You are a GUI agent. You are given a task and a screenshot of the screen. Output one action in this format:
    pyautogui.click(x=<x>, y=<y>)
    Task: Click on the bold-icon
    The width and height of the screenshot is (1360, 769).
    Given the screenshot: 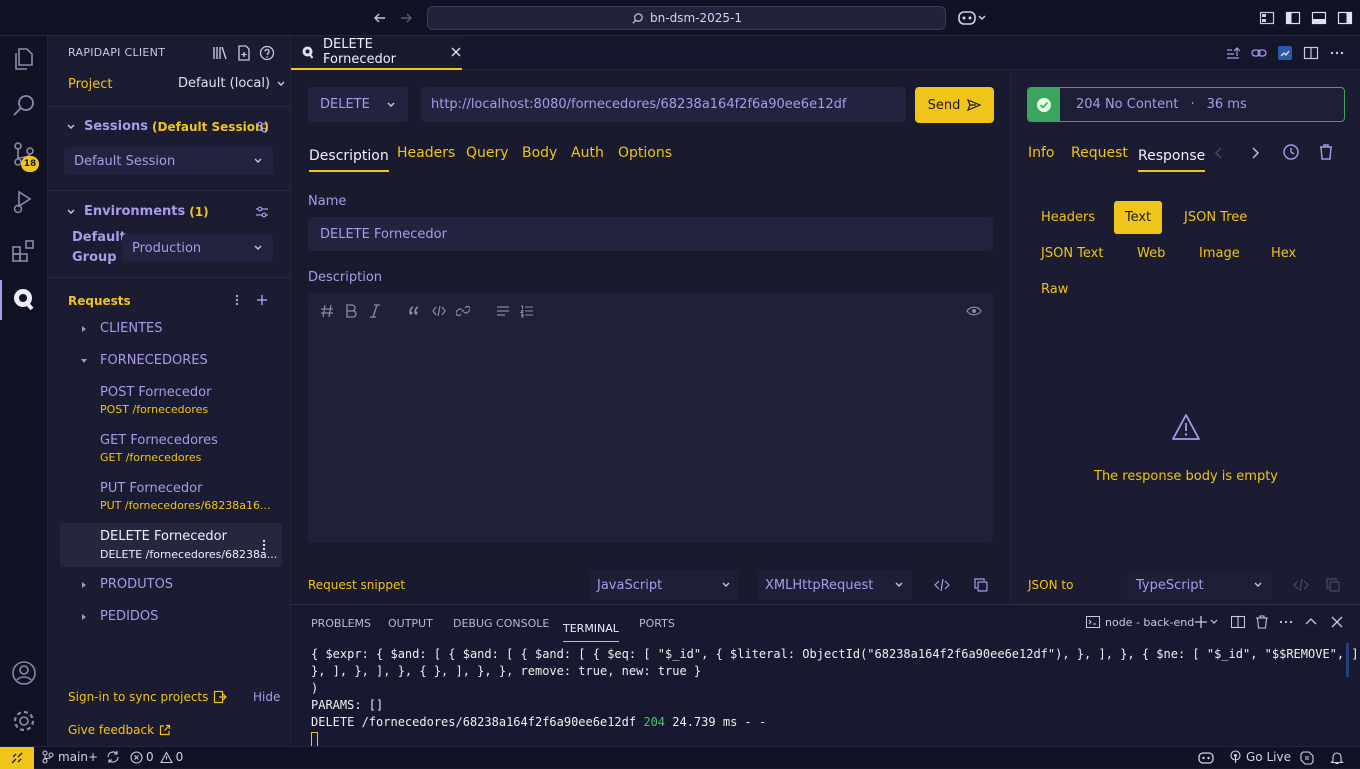 What is the action you would take?
    pyautogui.click(x=356, y=311)
    